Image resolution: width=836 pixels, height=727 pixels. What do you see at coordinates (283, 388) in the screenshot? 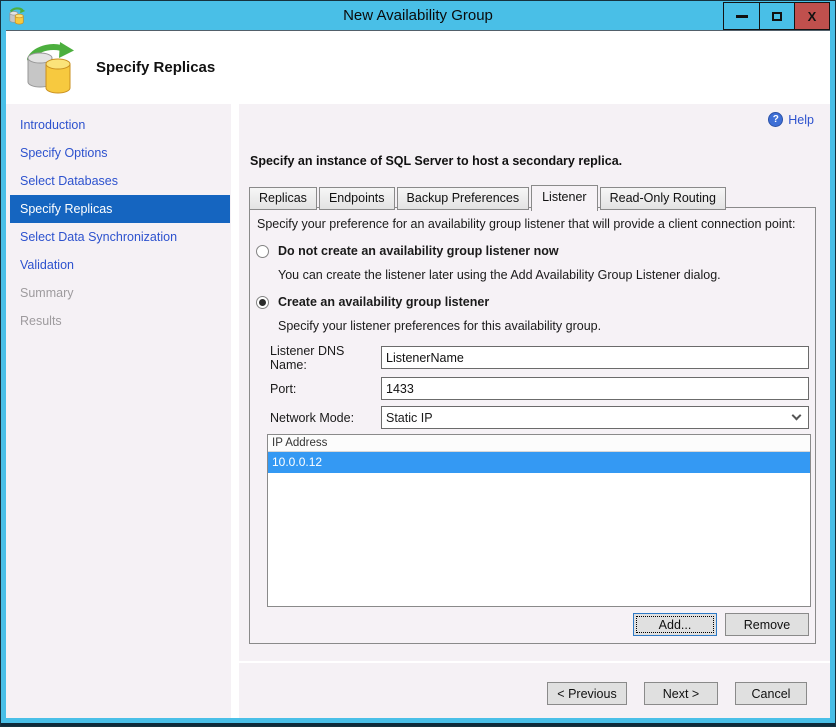
I see `port-label: Port:` at bounding box center [283, 388].